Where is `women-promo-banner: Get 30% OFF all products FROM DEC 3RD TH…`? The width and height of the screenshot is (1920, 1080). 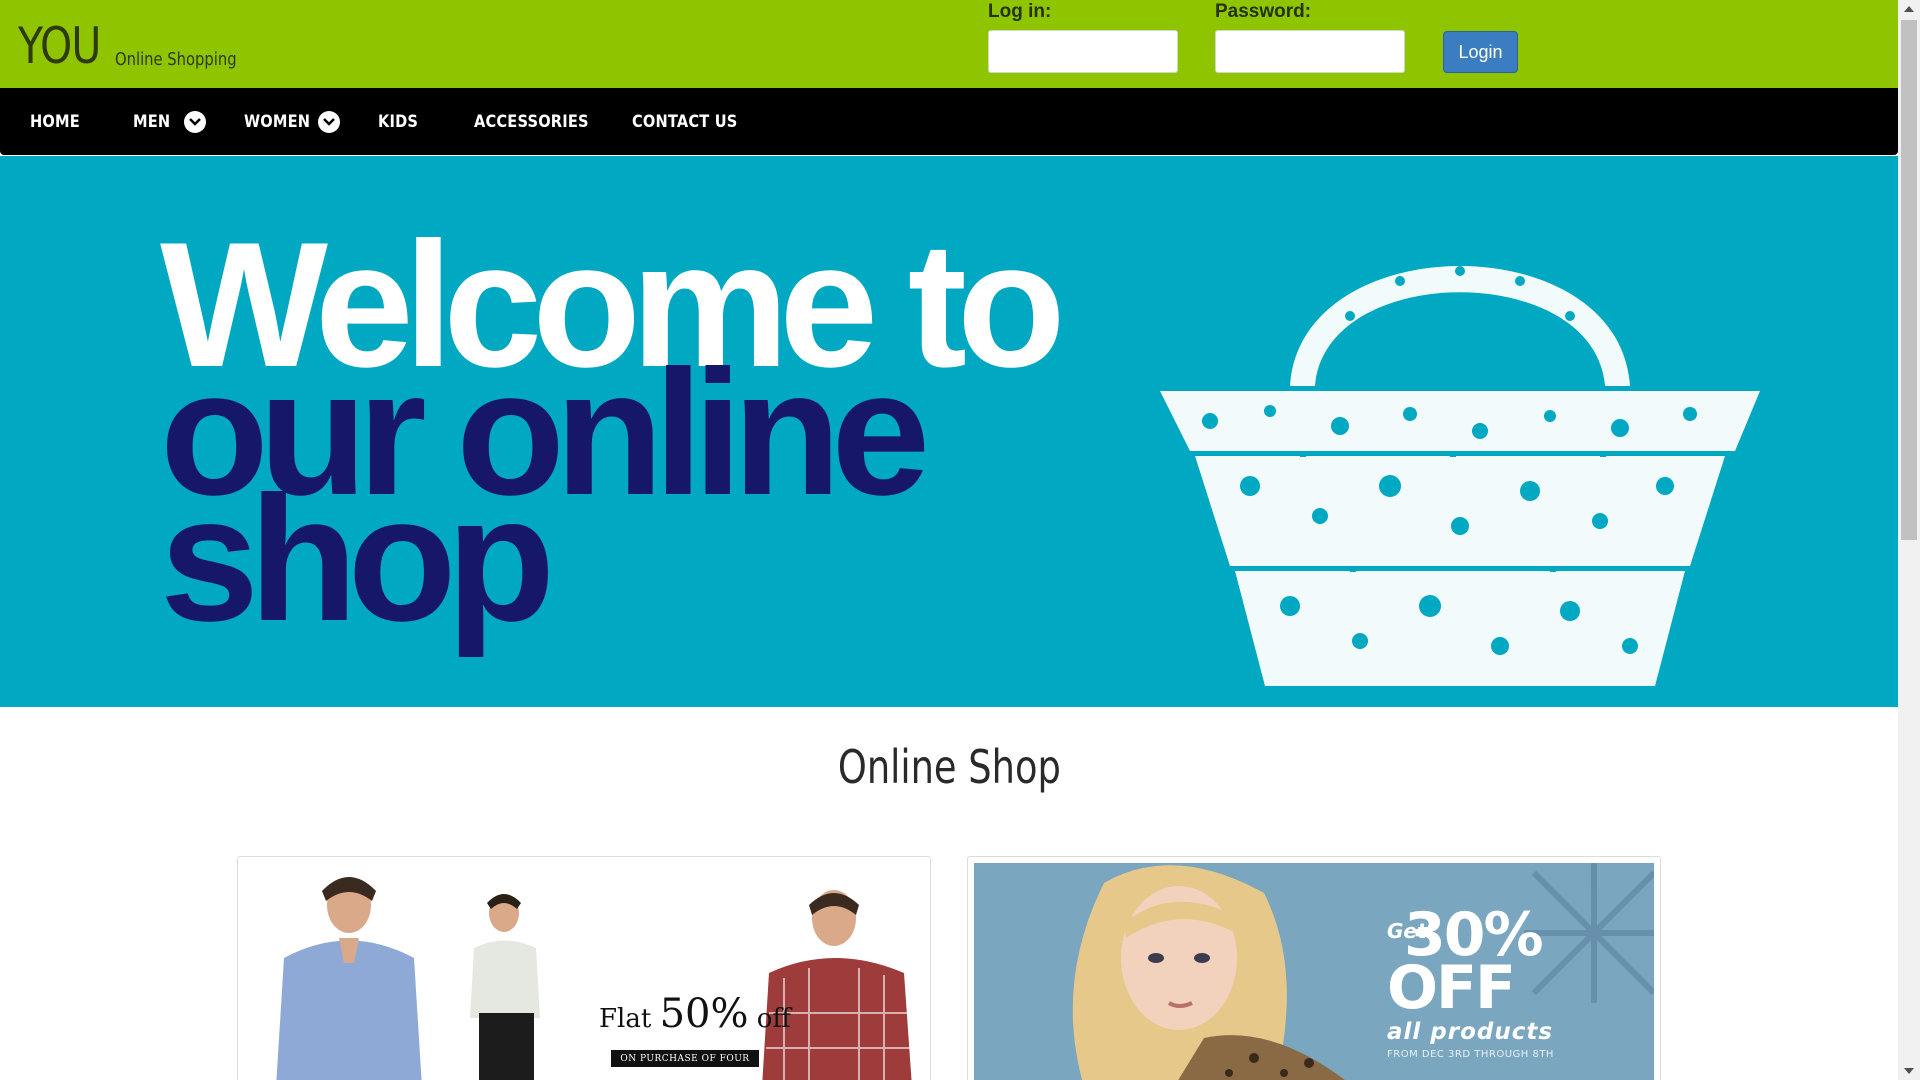 women-promo-banner: Get 30% OFF all products FROM DEC 3RD TH… is located at coordinates (1314, 971).